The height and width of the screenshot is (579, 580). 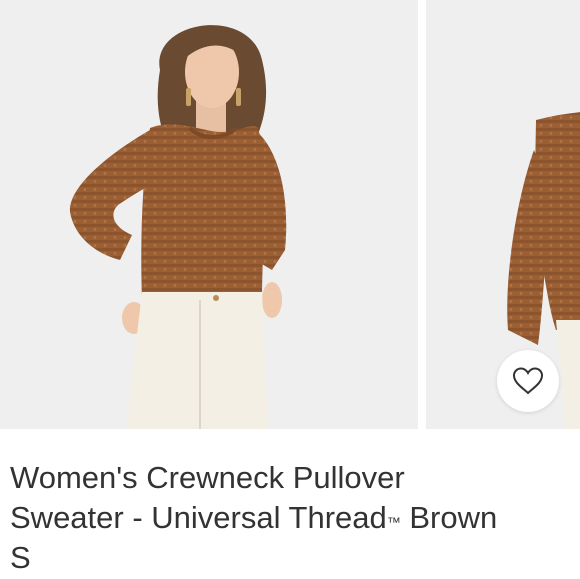 What do you see at coordinates (393, 522) in the screenshot?
I see `trademark-symbol: ™` at bounding box center [393, 522].